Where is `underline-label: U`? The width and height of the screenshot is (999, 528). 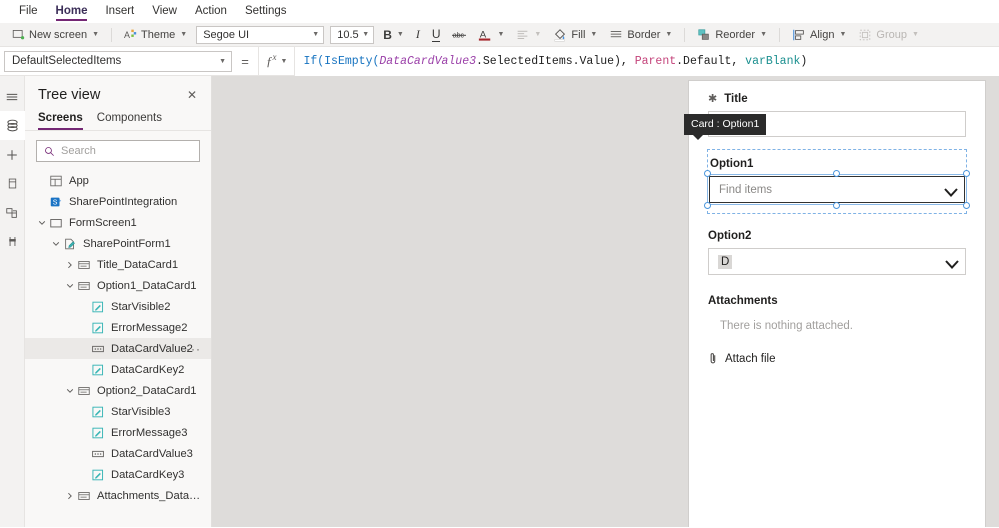 underline-label: U is located at coordinates (436, 34).